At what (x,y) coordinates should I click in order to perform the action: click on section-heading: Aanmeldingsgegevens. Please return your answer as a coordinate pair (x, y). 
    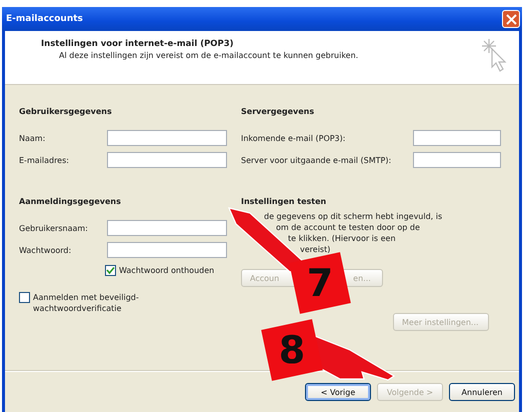
    Looking at the image, I should click on (70, 202).